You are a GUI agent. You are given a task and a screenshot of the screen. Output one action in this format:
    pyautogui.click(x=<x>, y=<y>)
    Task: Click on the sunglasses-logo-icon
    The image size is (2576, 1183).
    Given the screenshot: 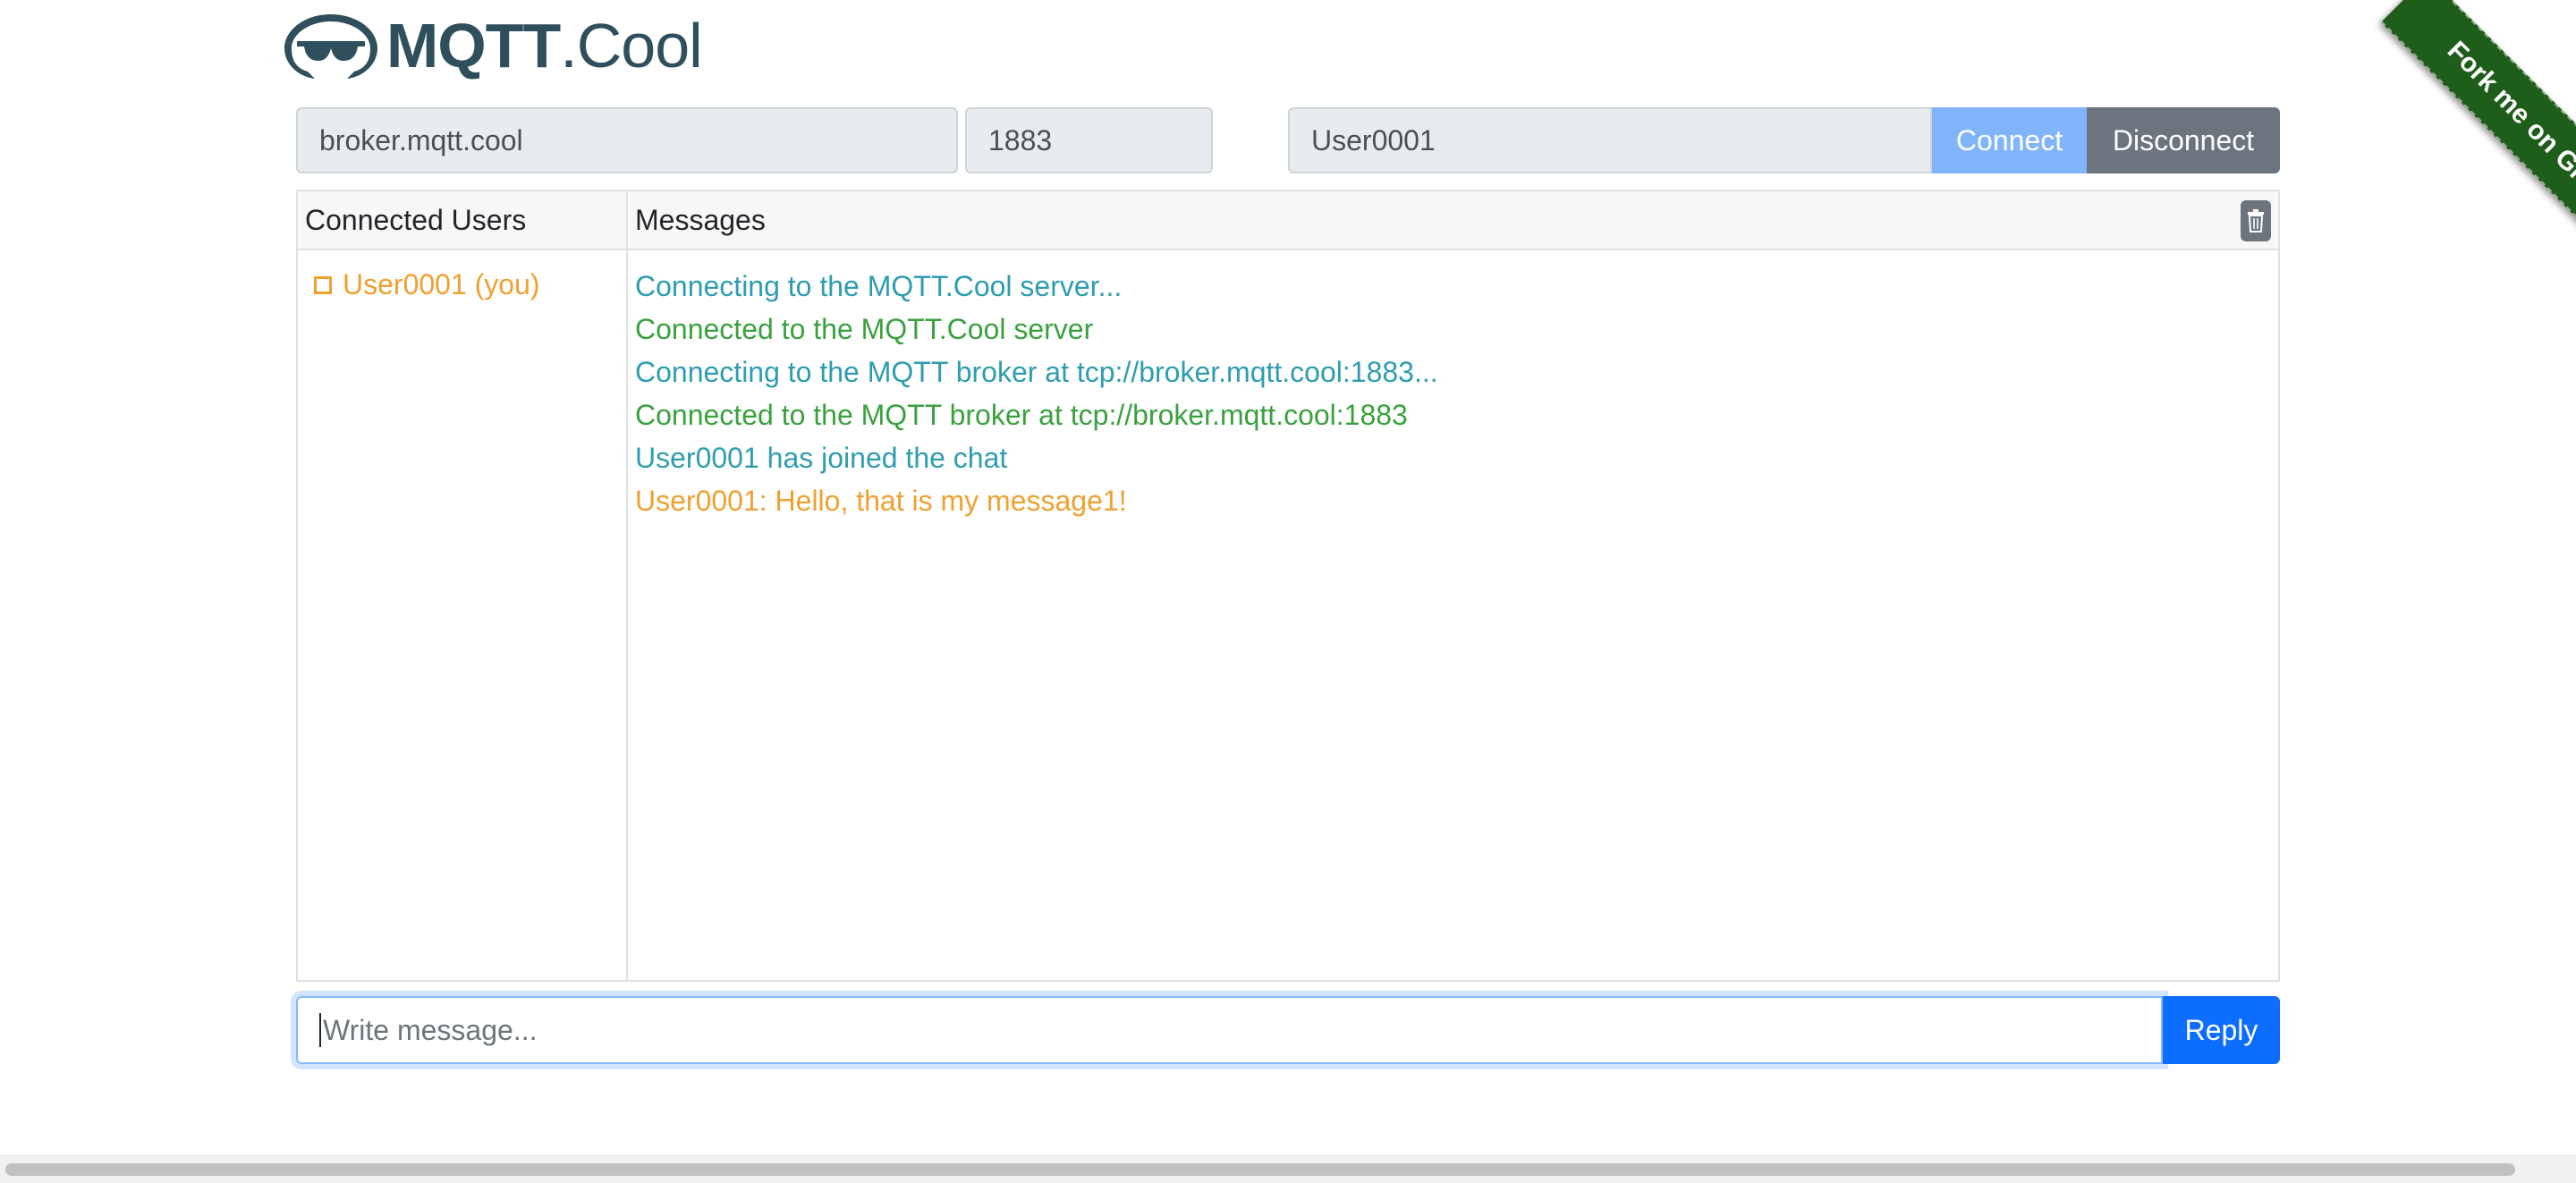 What is the action you would take?
    pyautogui.click(x=330, y=46)
    